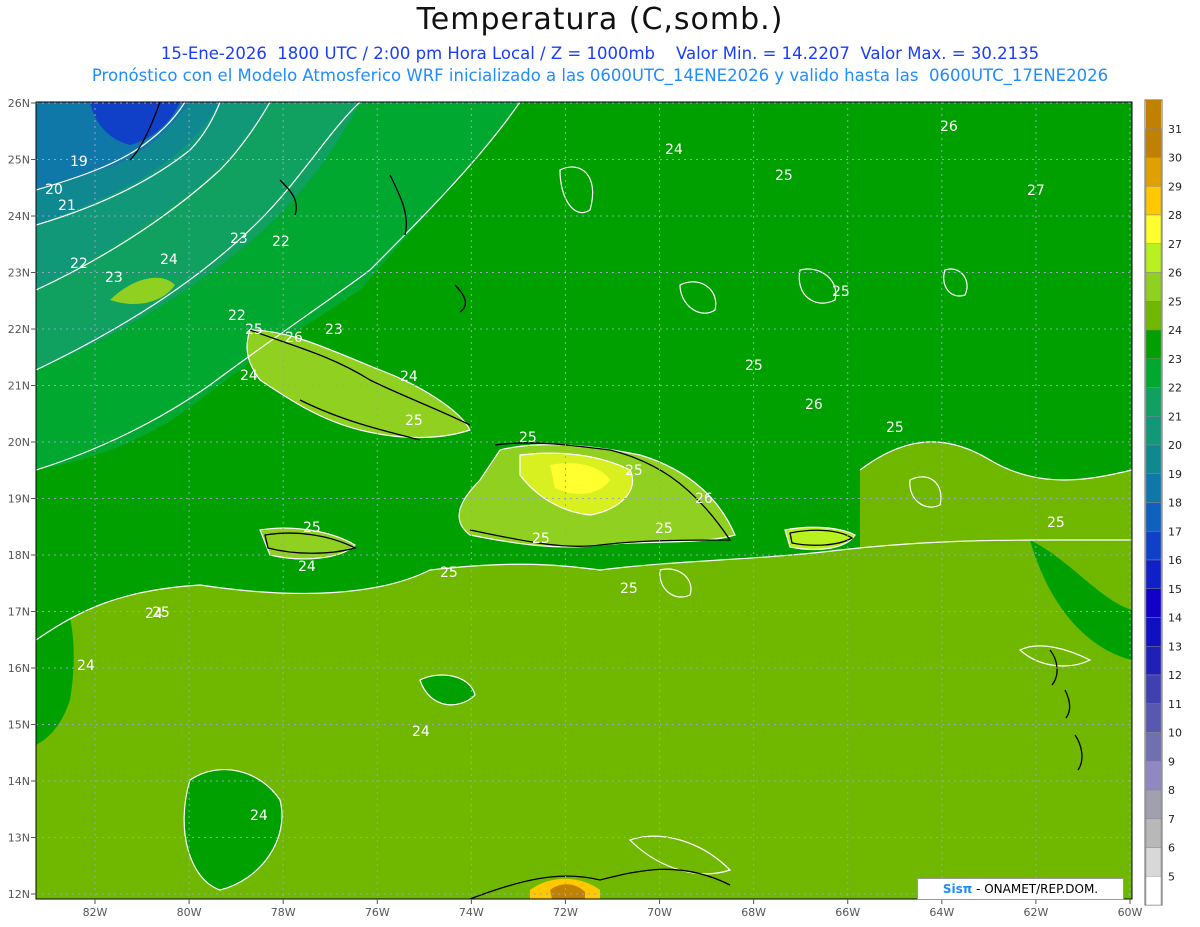 This screenshot has height=927, width=1200. What do you see at coordinates (1171, 761) in the screenshot?
I see `colorbar-label: 9` at bounding box center [1171, 761].